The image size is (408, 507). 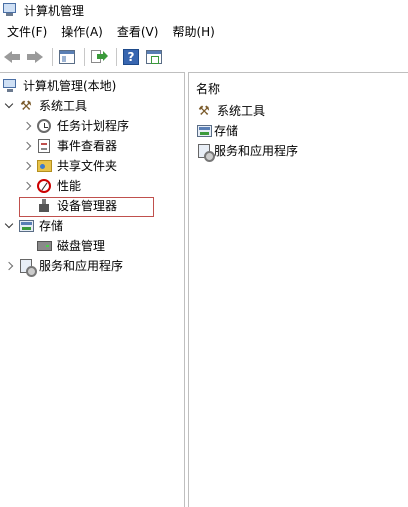 I want to click on menu-view: 查看(V), so click(x=138, y=32).